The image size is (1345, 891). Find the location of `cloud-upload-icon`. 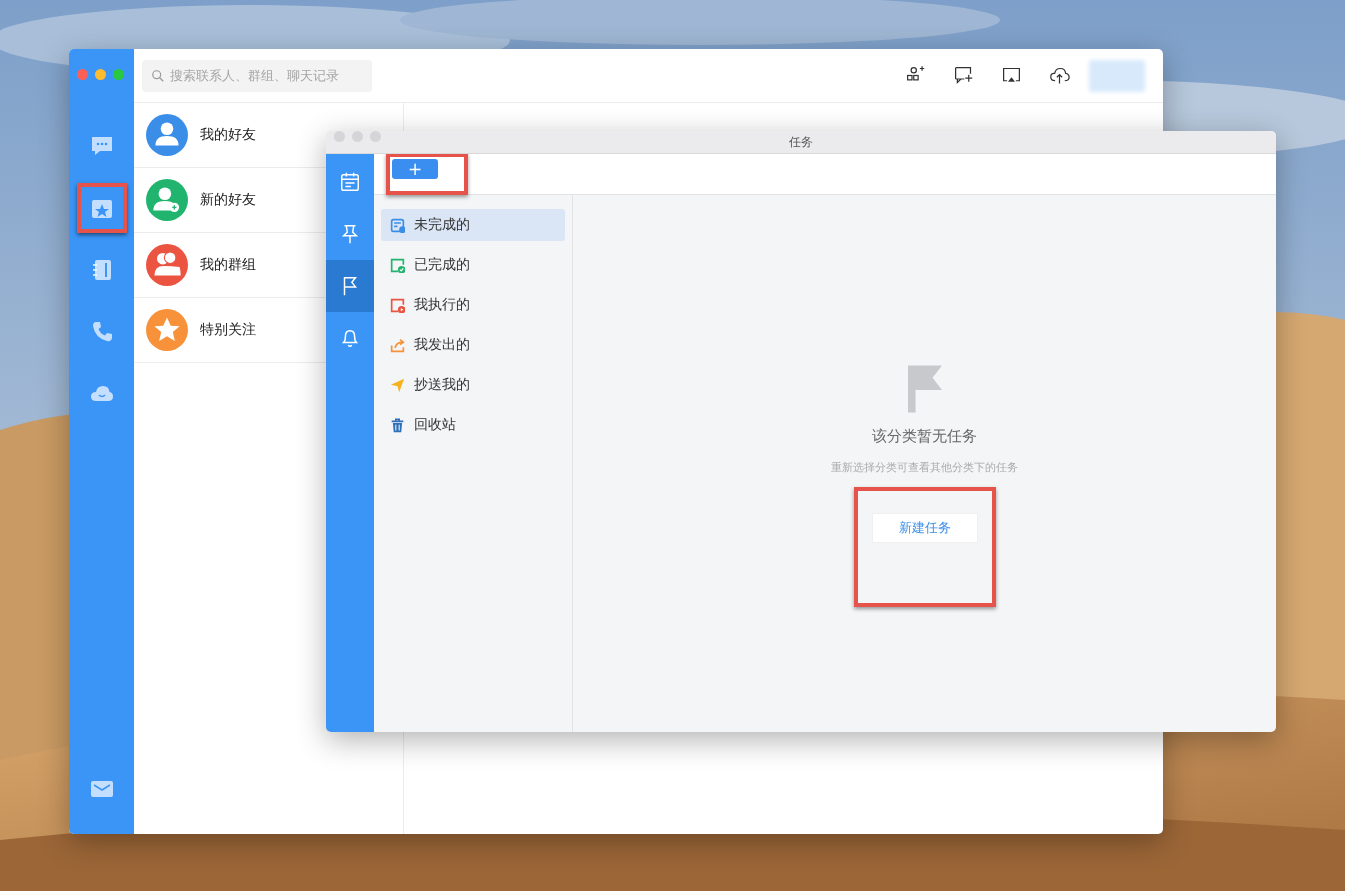

cloud-upload-icon is located at coordinates (1059, 75).